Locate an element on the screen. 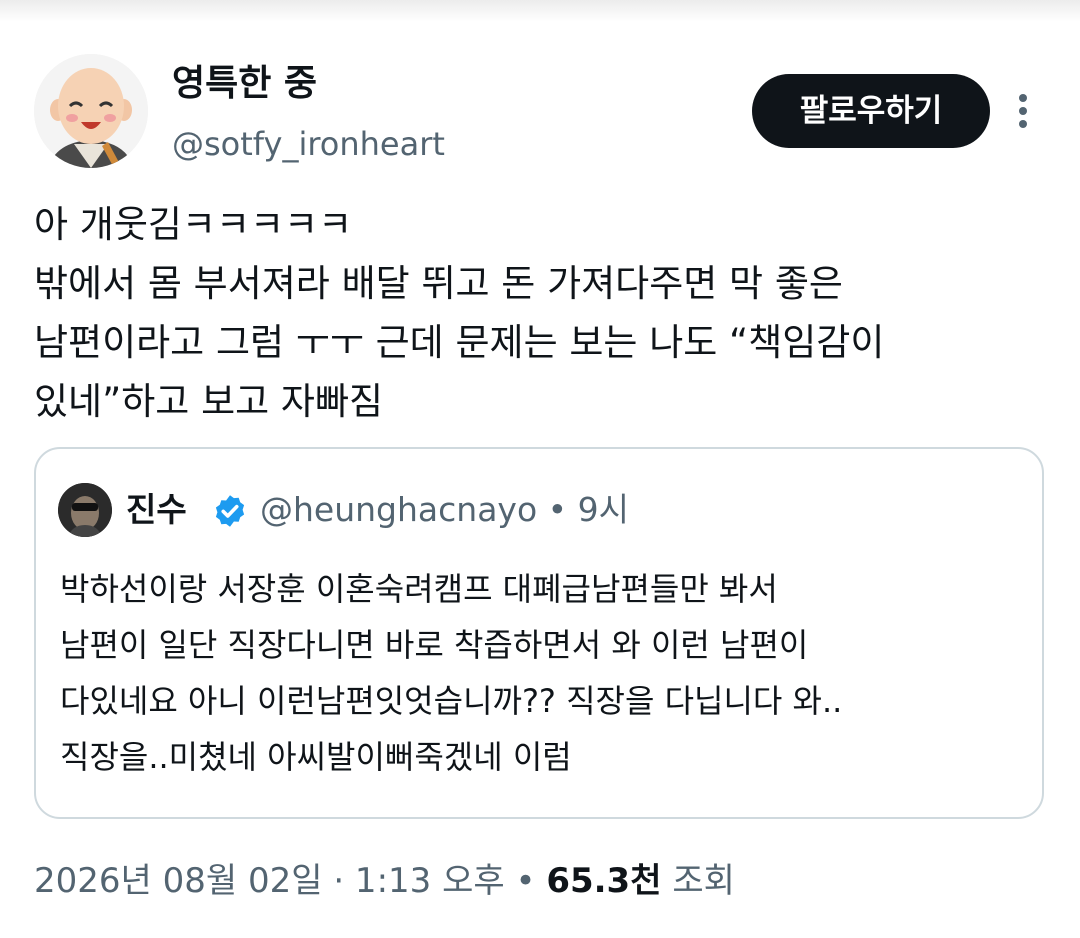  tweet-meta: 2026년 08월 02일 · 1:13 오후 • 65.3천 조회 is located at coordinates (384, 881).